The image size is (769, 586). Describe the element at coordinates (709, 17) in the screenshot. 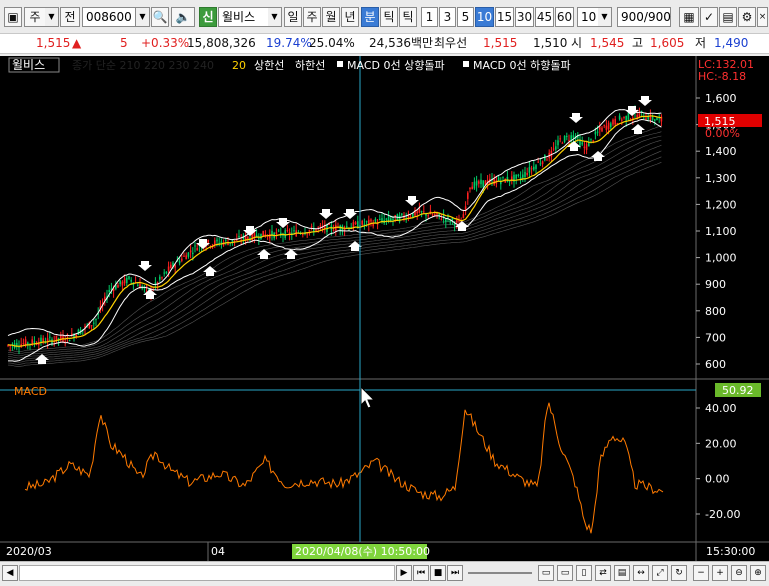

I see `check-icon: ✓` at that location.